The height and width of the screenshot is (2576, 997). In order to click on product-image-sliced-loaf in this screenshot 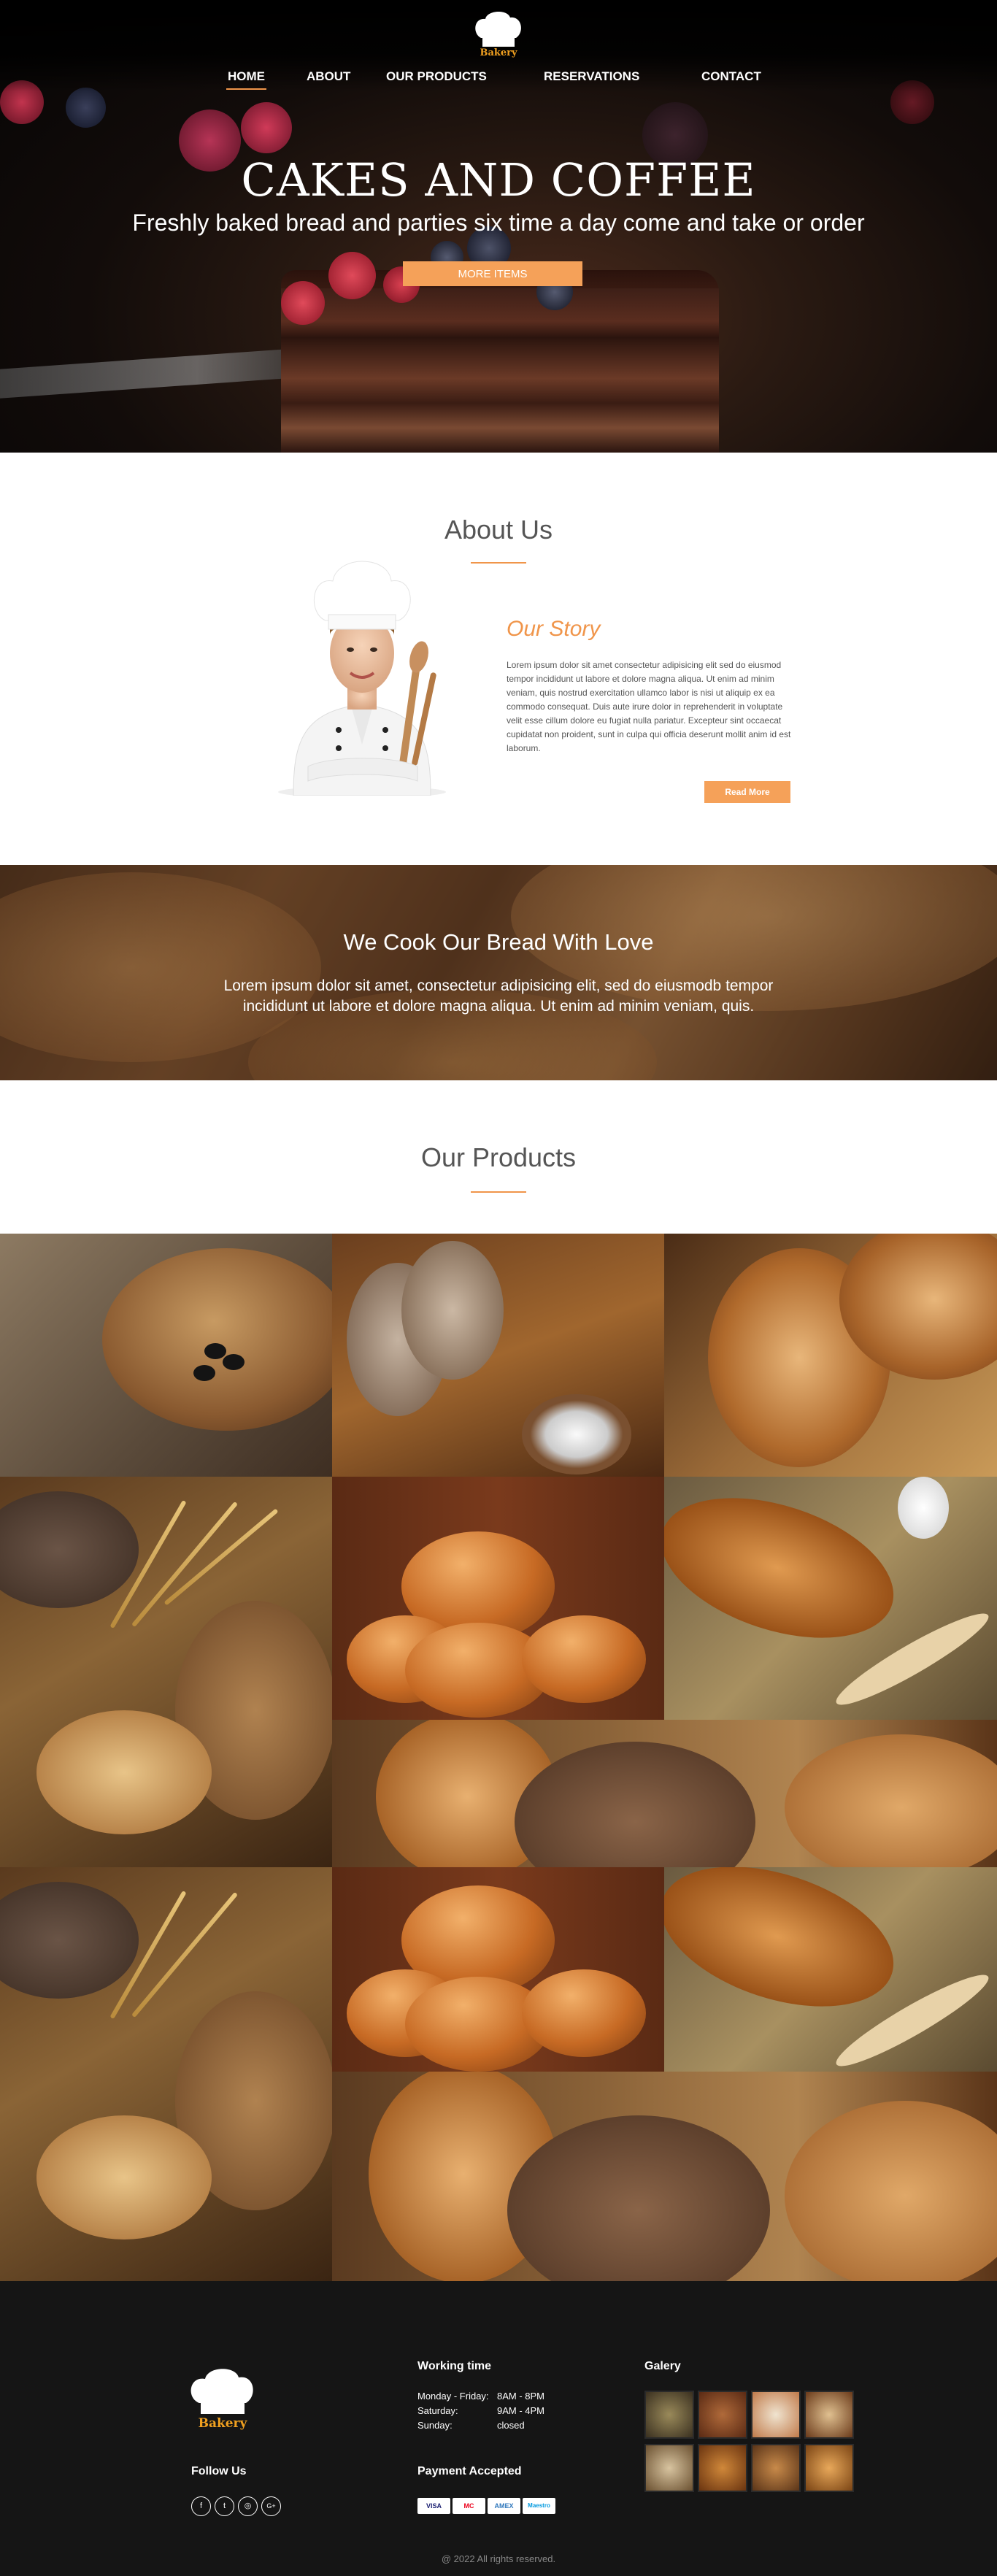, I will do `click(498, 1355)`.